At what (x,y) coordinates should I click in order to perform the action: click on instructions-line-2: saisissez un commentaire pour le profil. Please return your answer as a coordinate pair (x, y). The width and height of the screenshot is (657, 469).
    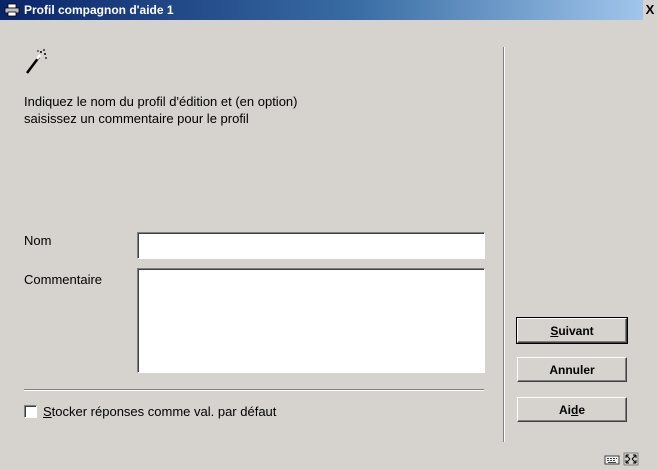
    Looking at the image, I should click on (136, 118).